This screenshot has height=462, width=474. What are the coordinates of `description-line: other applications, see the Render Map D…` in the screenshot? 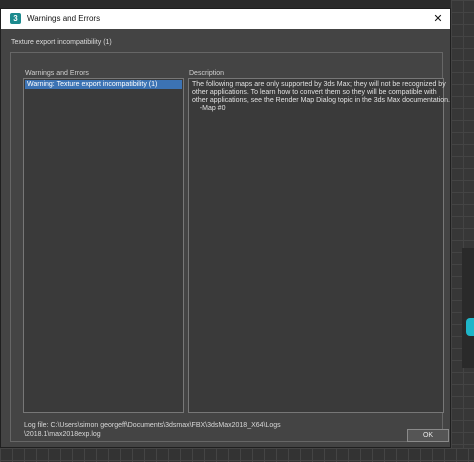 It's located at (321, 100).